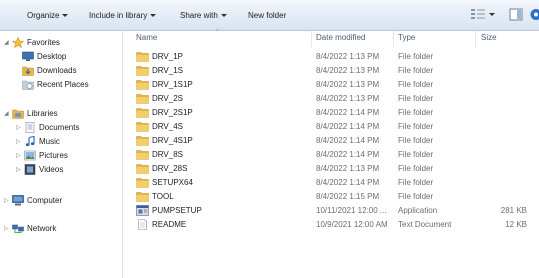  What do you see at coordinates (337, 155) in the screenshot?
I see `file-row: DRV_8S 8/4/2022 1:14 PM File folder` at bounding box center [337, 155].